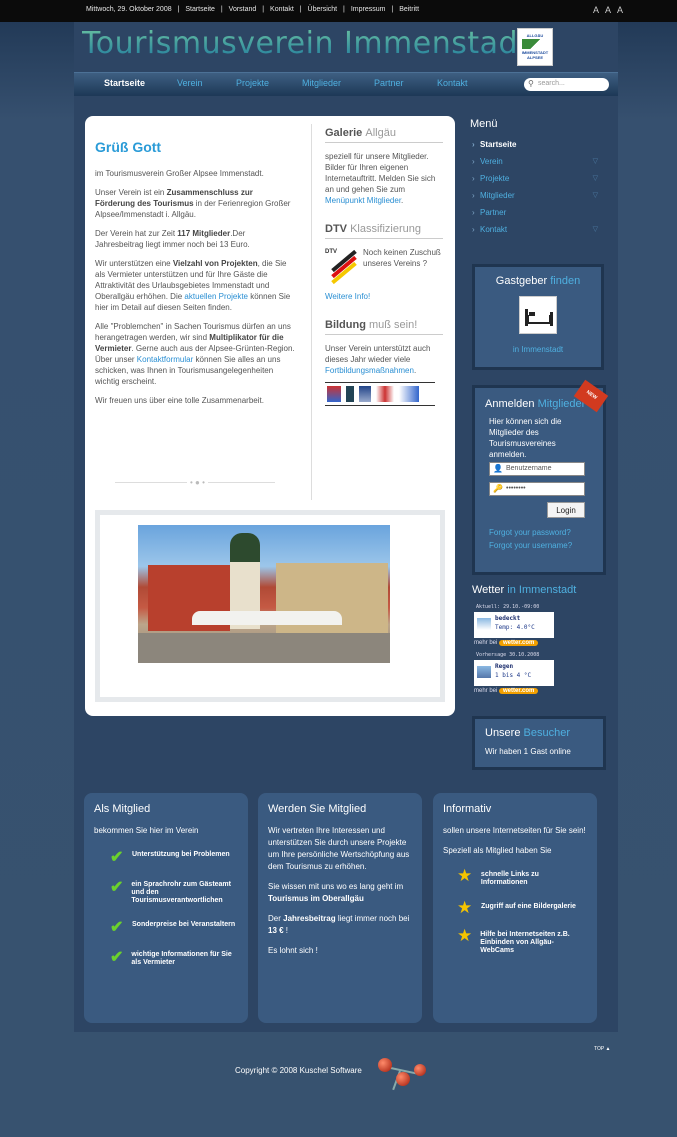  I want to click on toplink-uebersicht: Übersicht, so click(323, 9).